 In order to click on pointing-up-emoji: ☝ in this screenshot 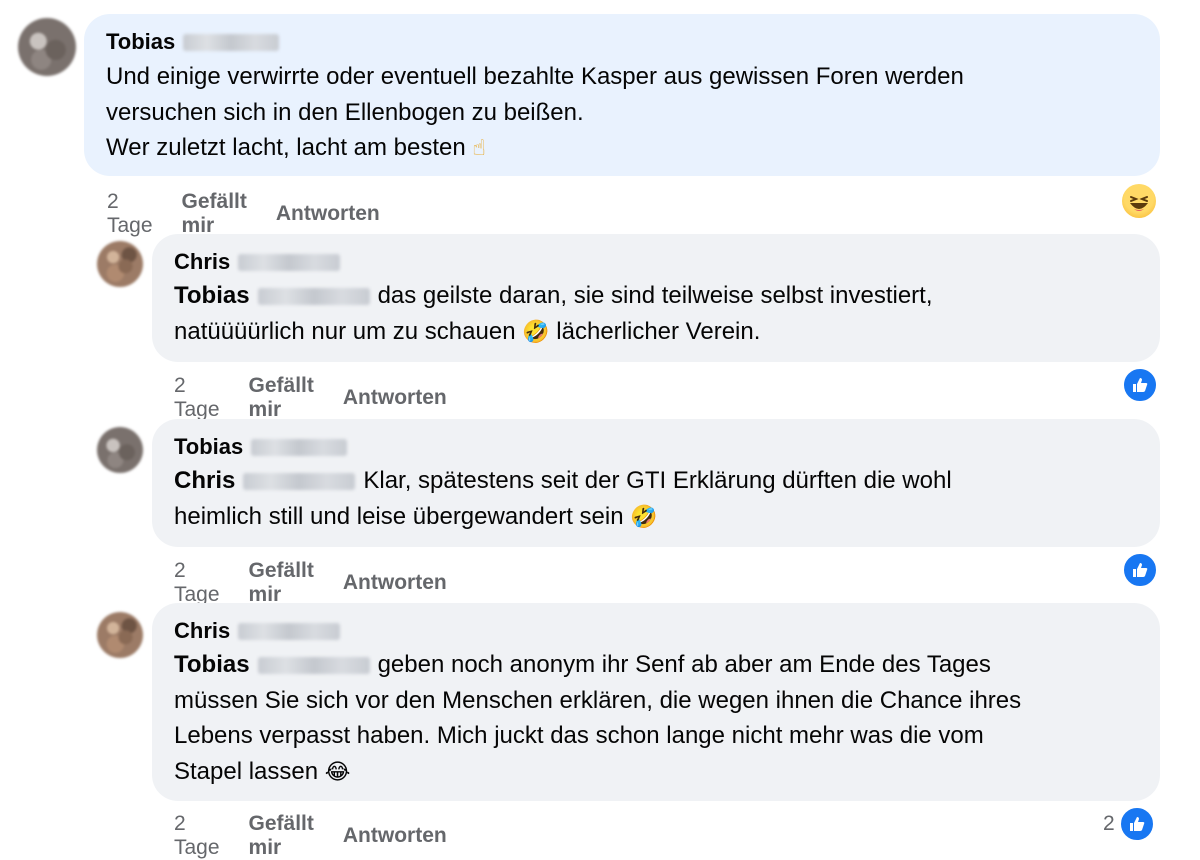, I will do `click(479, 148)`.